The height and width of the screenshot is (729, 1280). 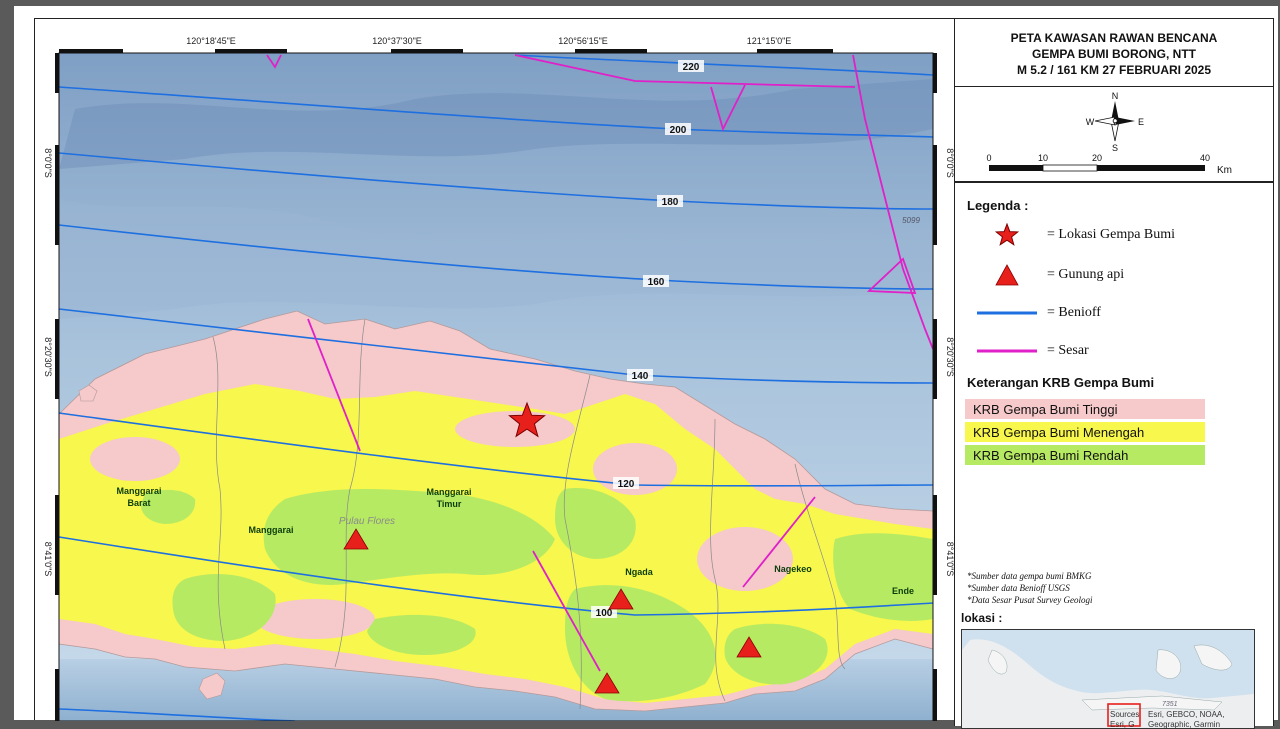 What do you see at coordinates (397, 41) in the screenshot?
I see `longitude-label: 120°37'30"E` at bounding box center [397, 41].